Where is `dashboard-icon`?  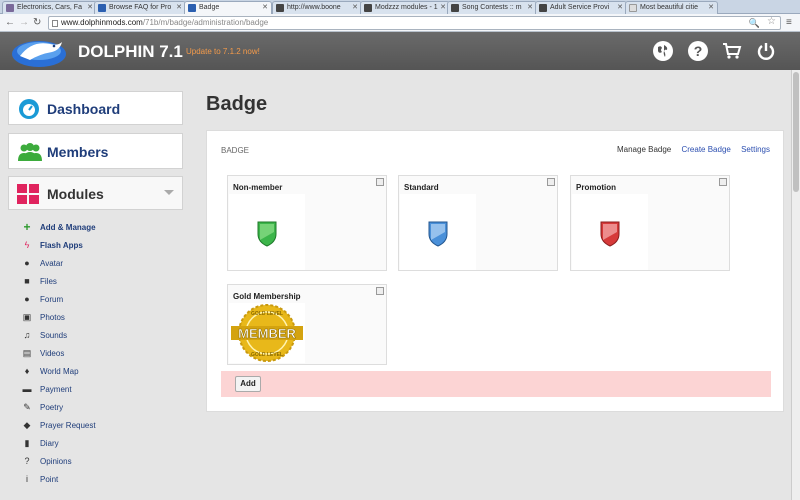
dashboard-icon is located at coordinates (29, 109).